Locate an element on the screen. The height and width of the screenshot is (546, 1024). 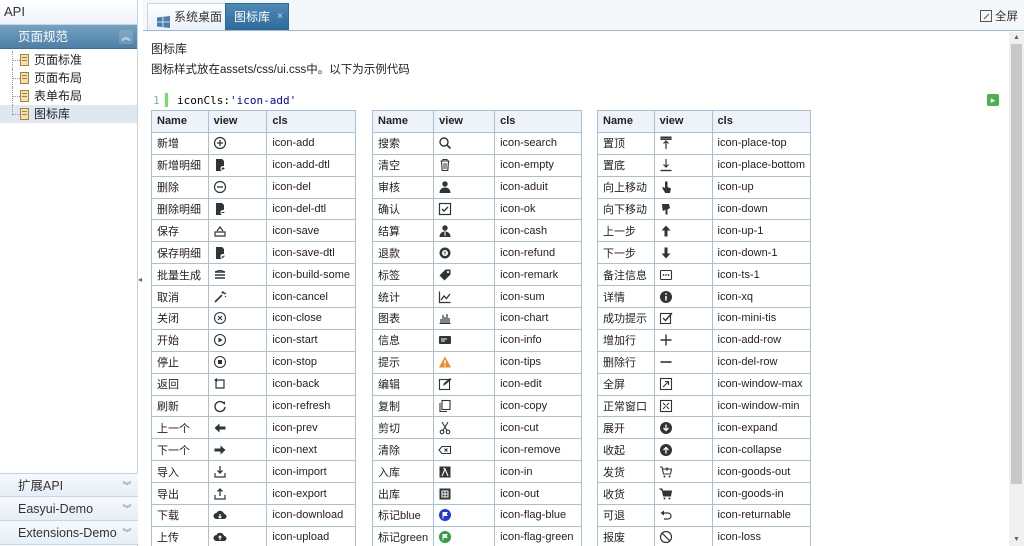
cloud-down-icon is located at coordinates (220, 515).